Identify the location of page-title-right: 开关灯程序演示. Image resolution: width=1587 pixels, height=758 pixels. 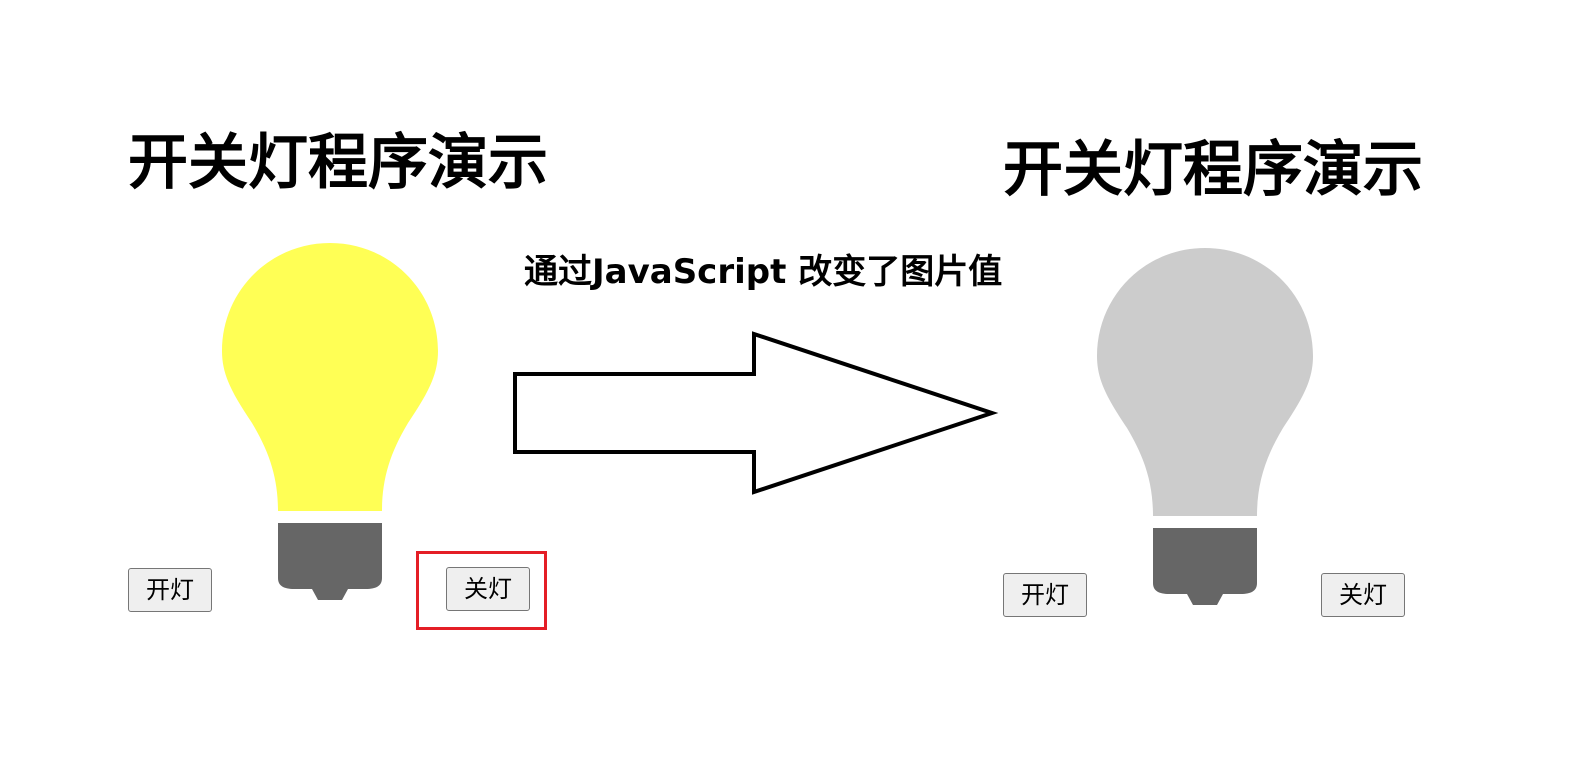
(1213, 170).